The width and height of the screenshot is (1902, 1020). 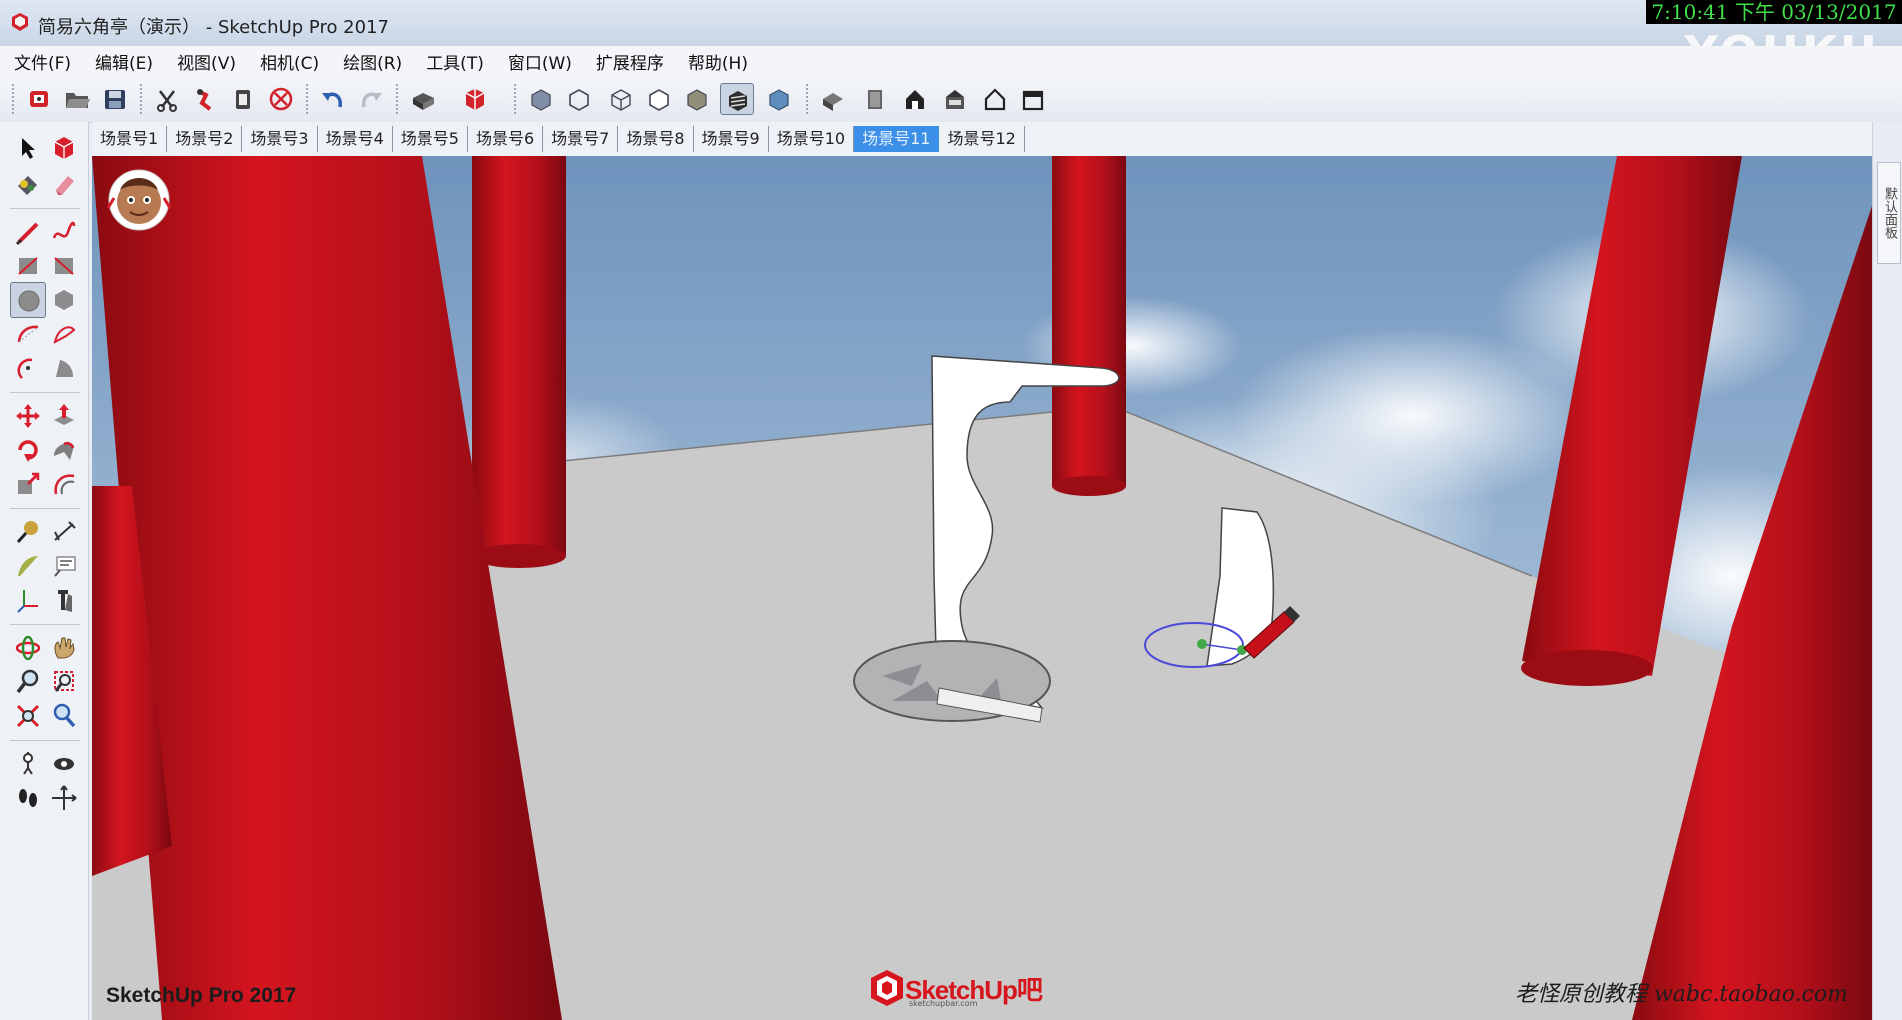 I want to click on red-column, so click(x=1089, y=321).